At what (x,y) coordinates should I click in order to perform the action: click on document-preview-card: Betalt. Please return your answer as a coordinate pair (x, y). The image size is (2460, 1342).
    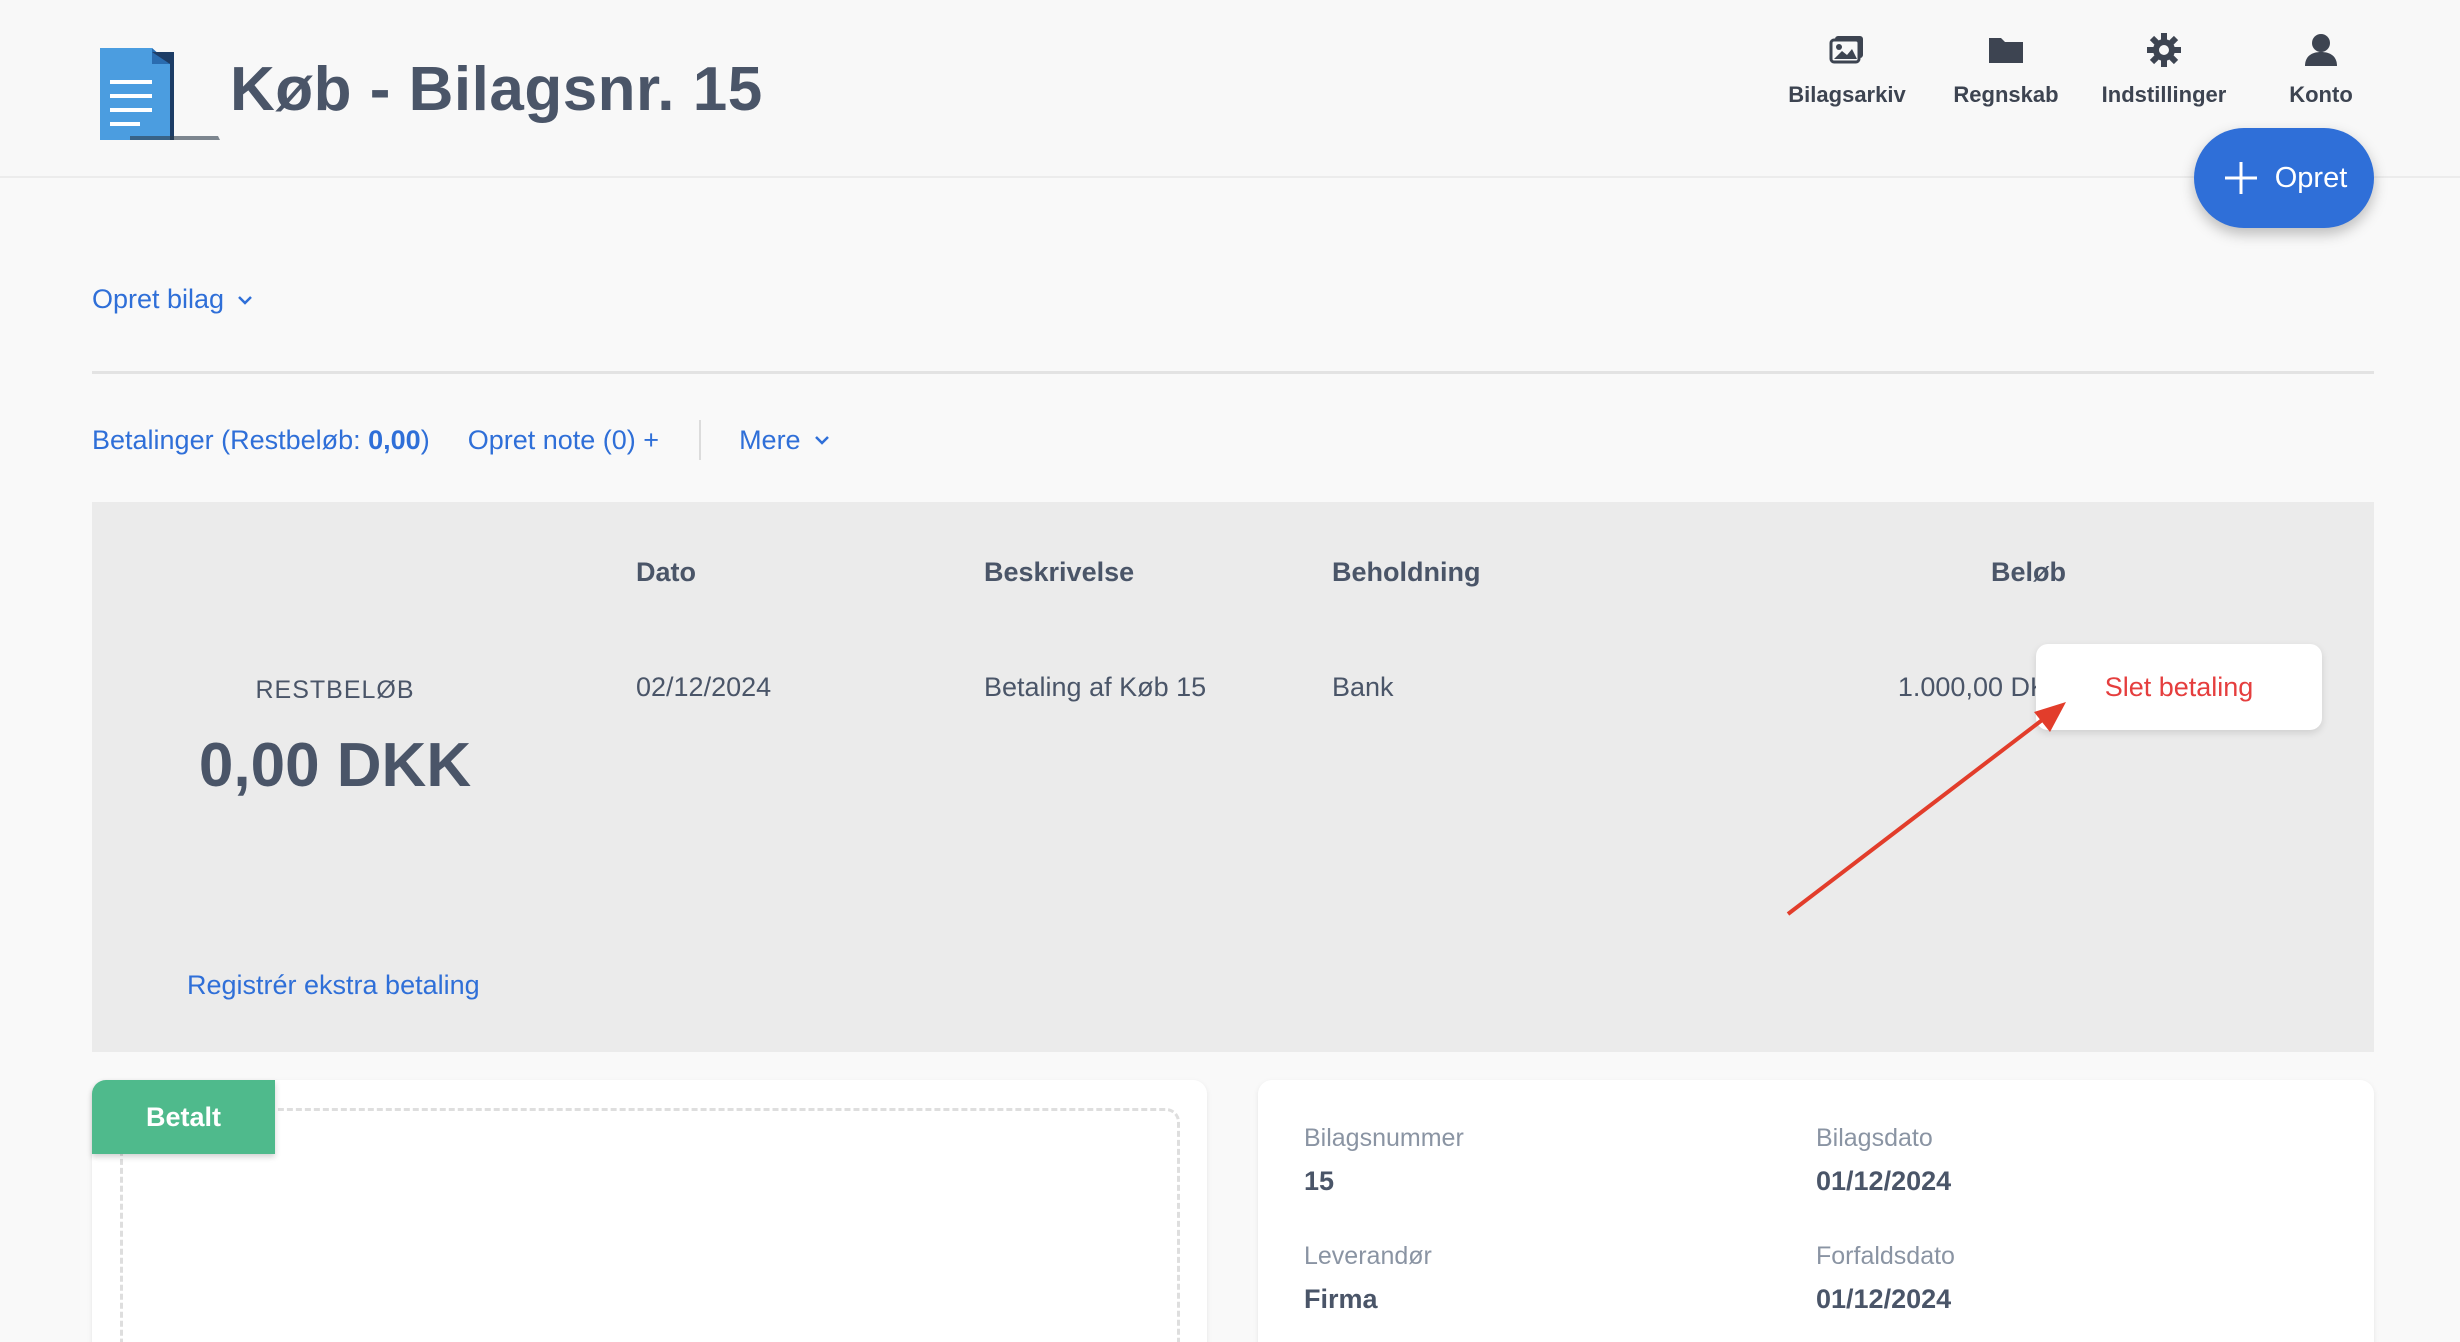
    Looking at the image, I should click on (649, 1211).